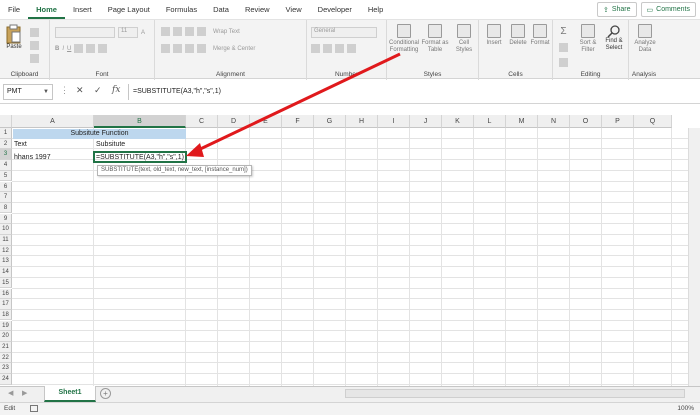 Image resolution: width=700 pixels, height=415 pixels. I want to click on prev-sheet-icon: ◀, so click(10, 393).